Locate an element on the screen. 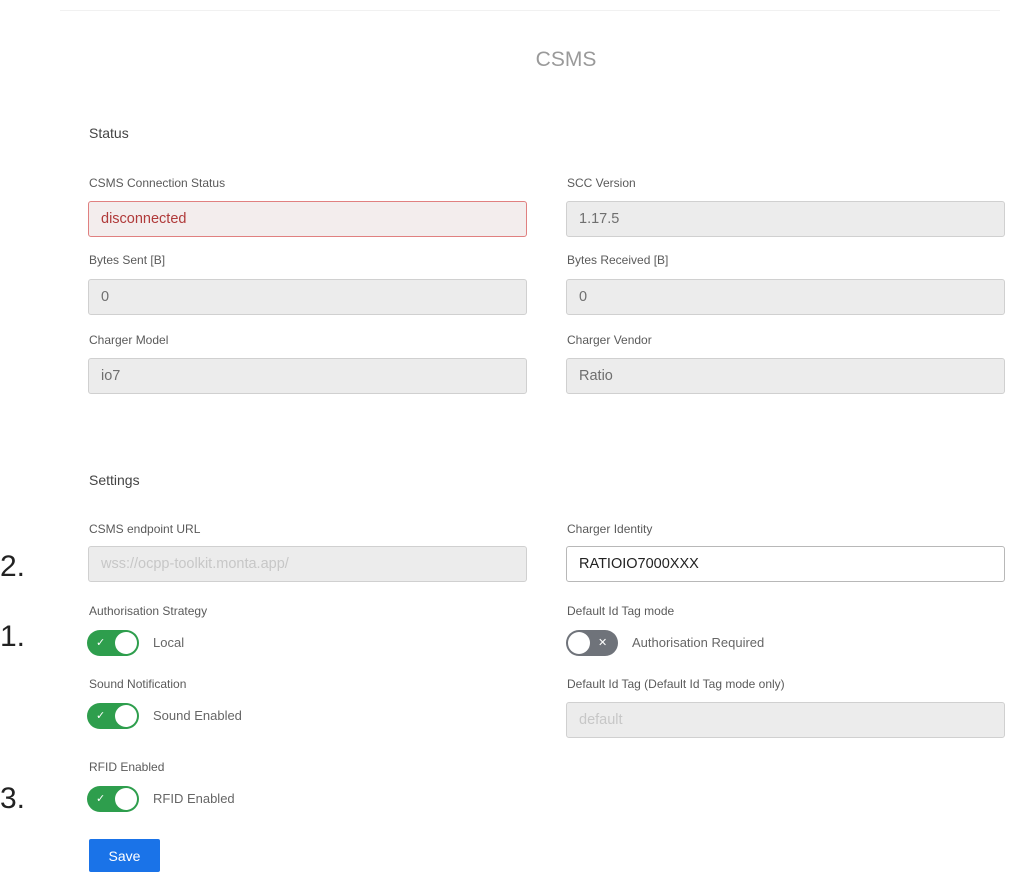  charger-vendor-label: Charger Vendor is located at coordinates (609, 340).